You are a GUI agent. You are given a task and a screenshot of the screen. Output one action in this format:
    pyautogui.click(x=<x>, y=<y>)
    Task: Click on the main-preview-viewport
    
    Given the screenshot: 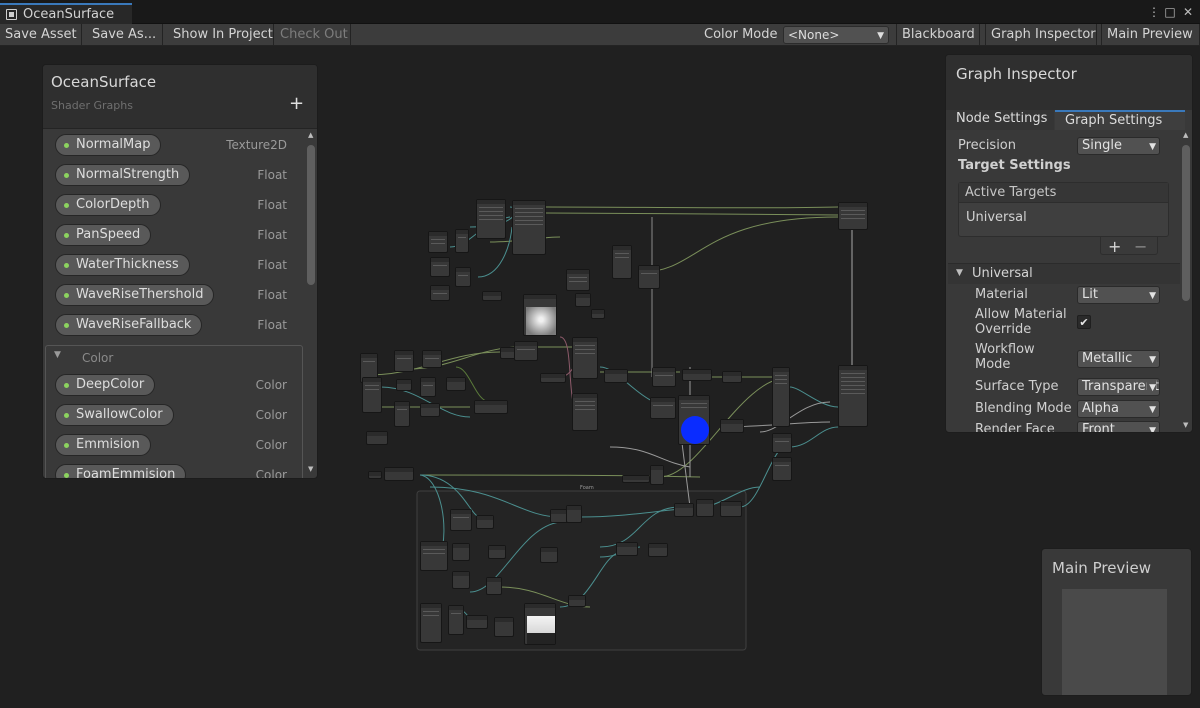 What is the action you would take?
    pyautogui.click(x=1114, y=642)
    